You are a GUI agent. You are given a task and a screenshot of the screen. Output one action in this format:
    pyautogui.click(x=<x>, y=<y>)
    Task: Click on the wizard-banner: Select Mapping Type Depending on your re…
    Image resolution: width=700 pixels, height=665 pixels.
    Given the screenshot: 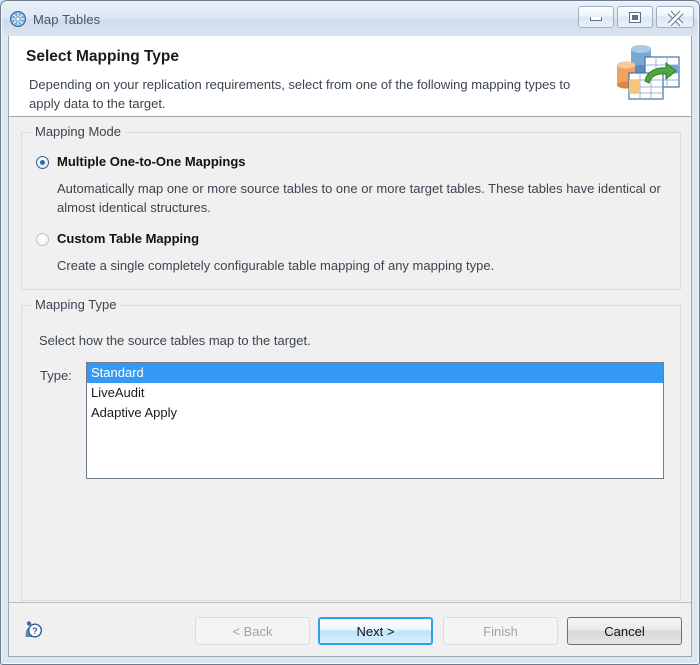 What is the action you would take?
    pyautogui.click(x=350, y=76)
    